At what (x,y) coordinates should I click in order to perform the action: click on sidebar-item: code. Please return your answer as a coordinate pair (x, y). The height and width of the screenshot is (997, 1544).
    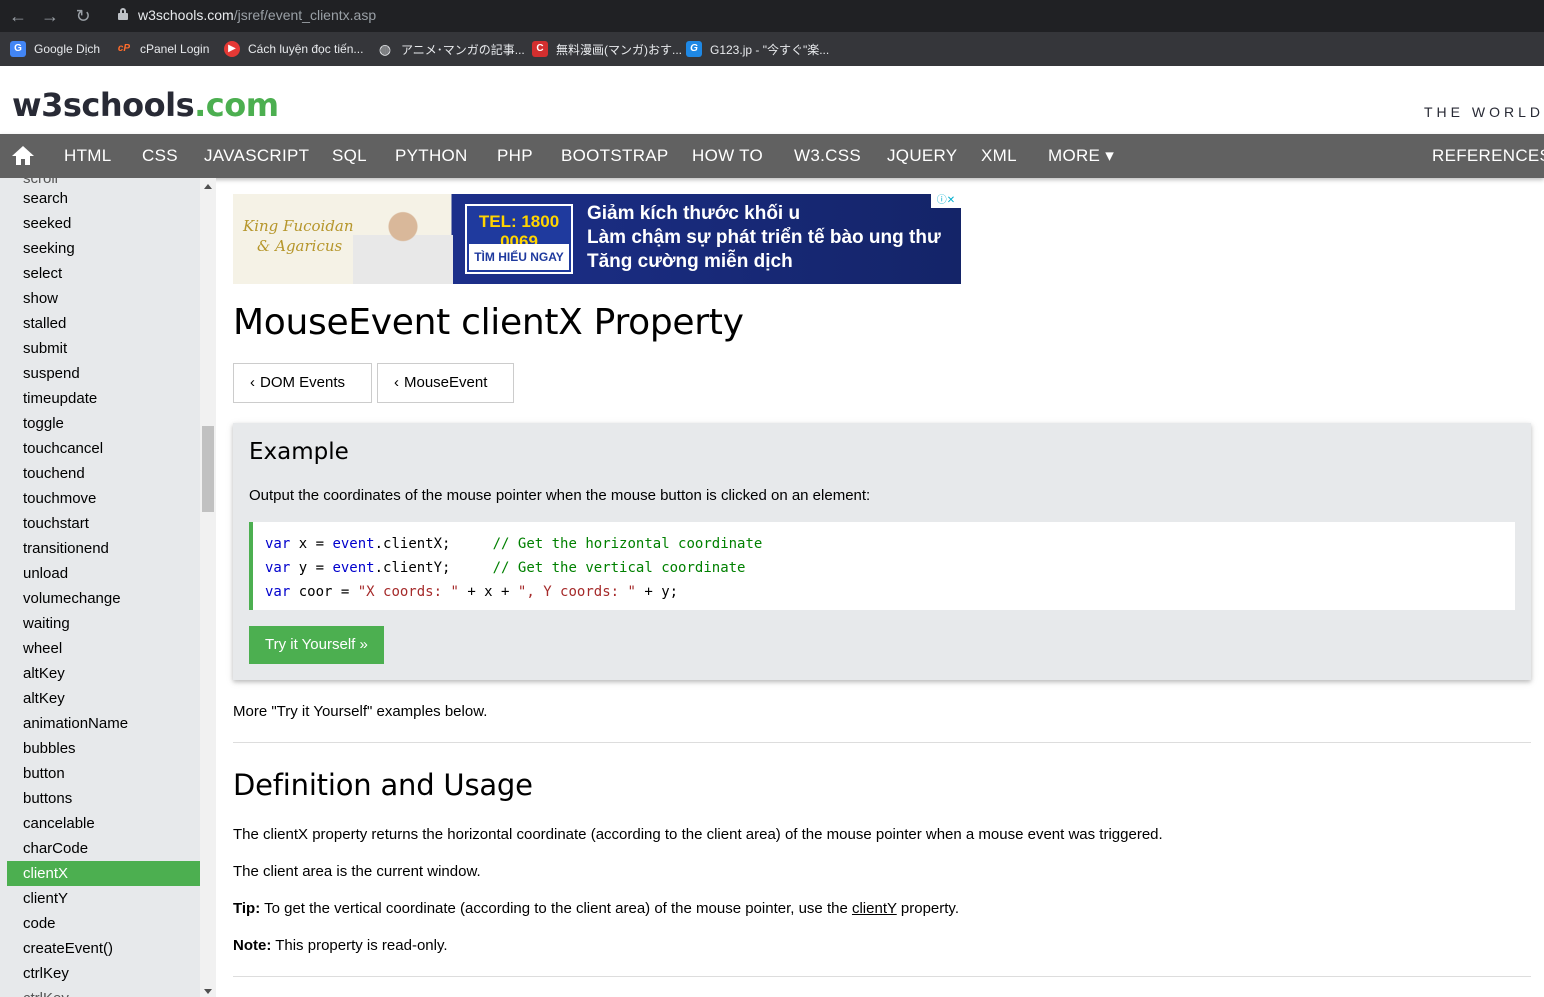
    Looking at the image, I should click on (103, 923).